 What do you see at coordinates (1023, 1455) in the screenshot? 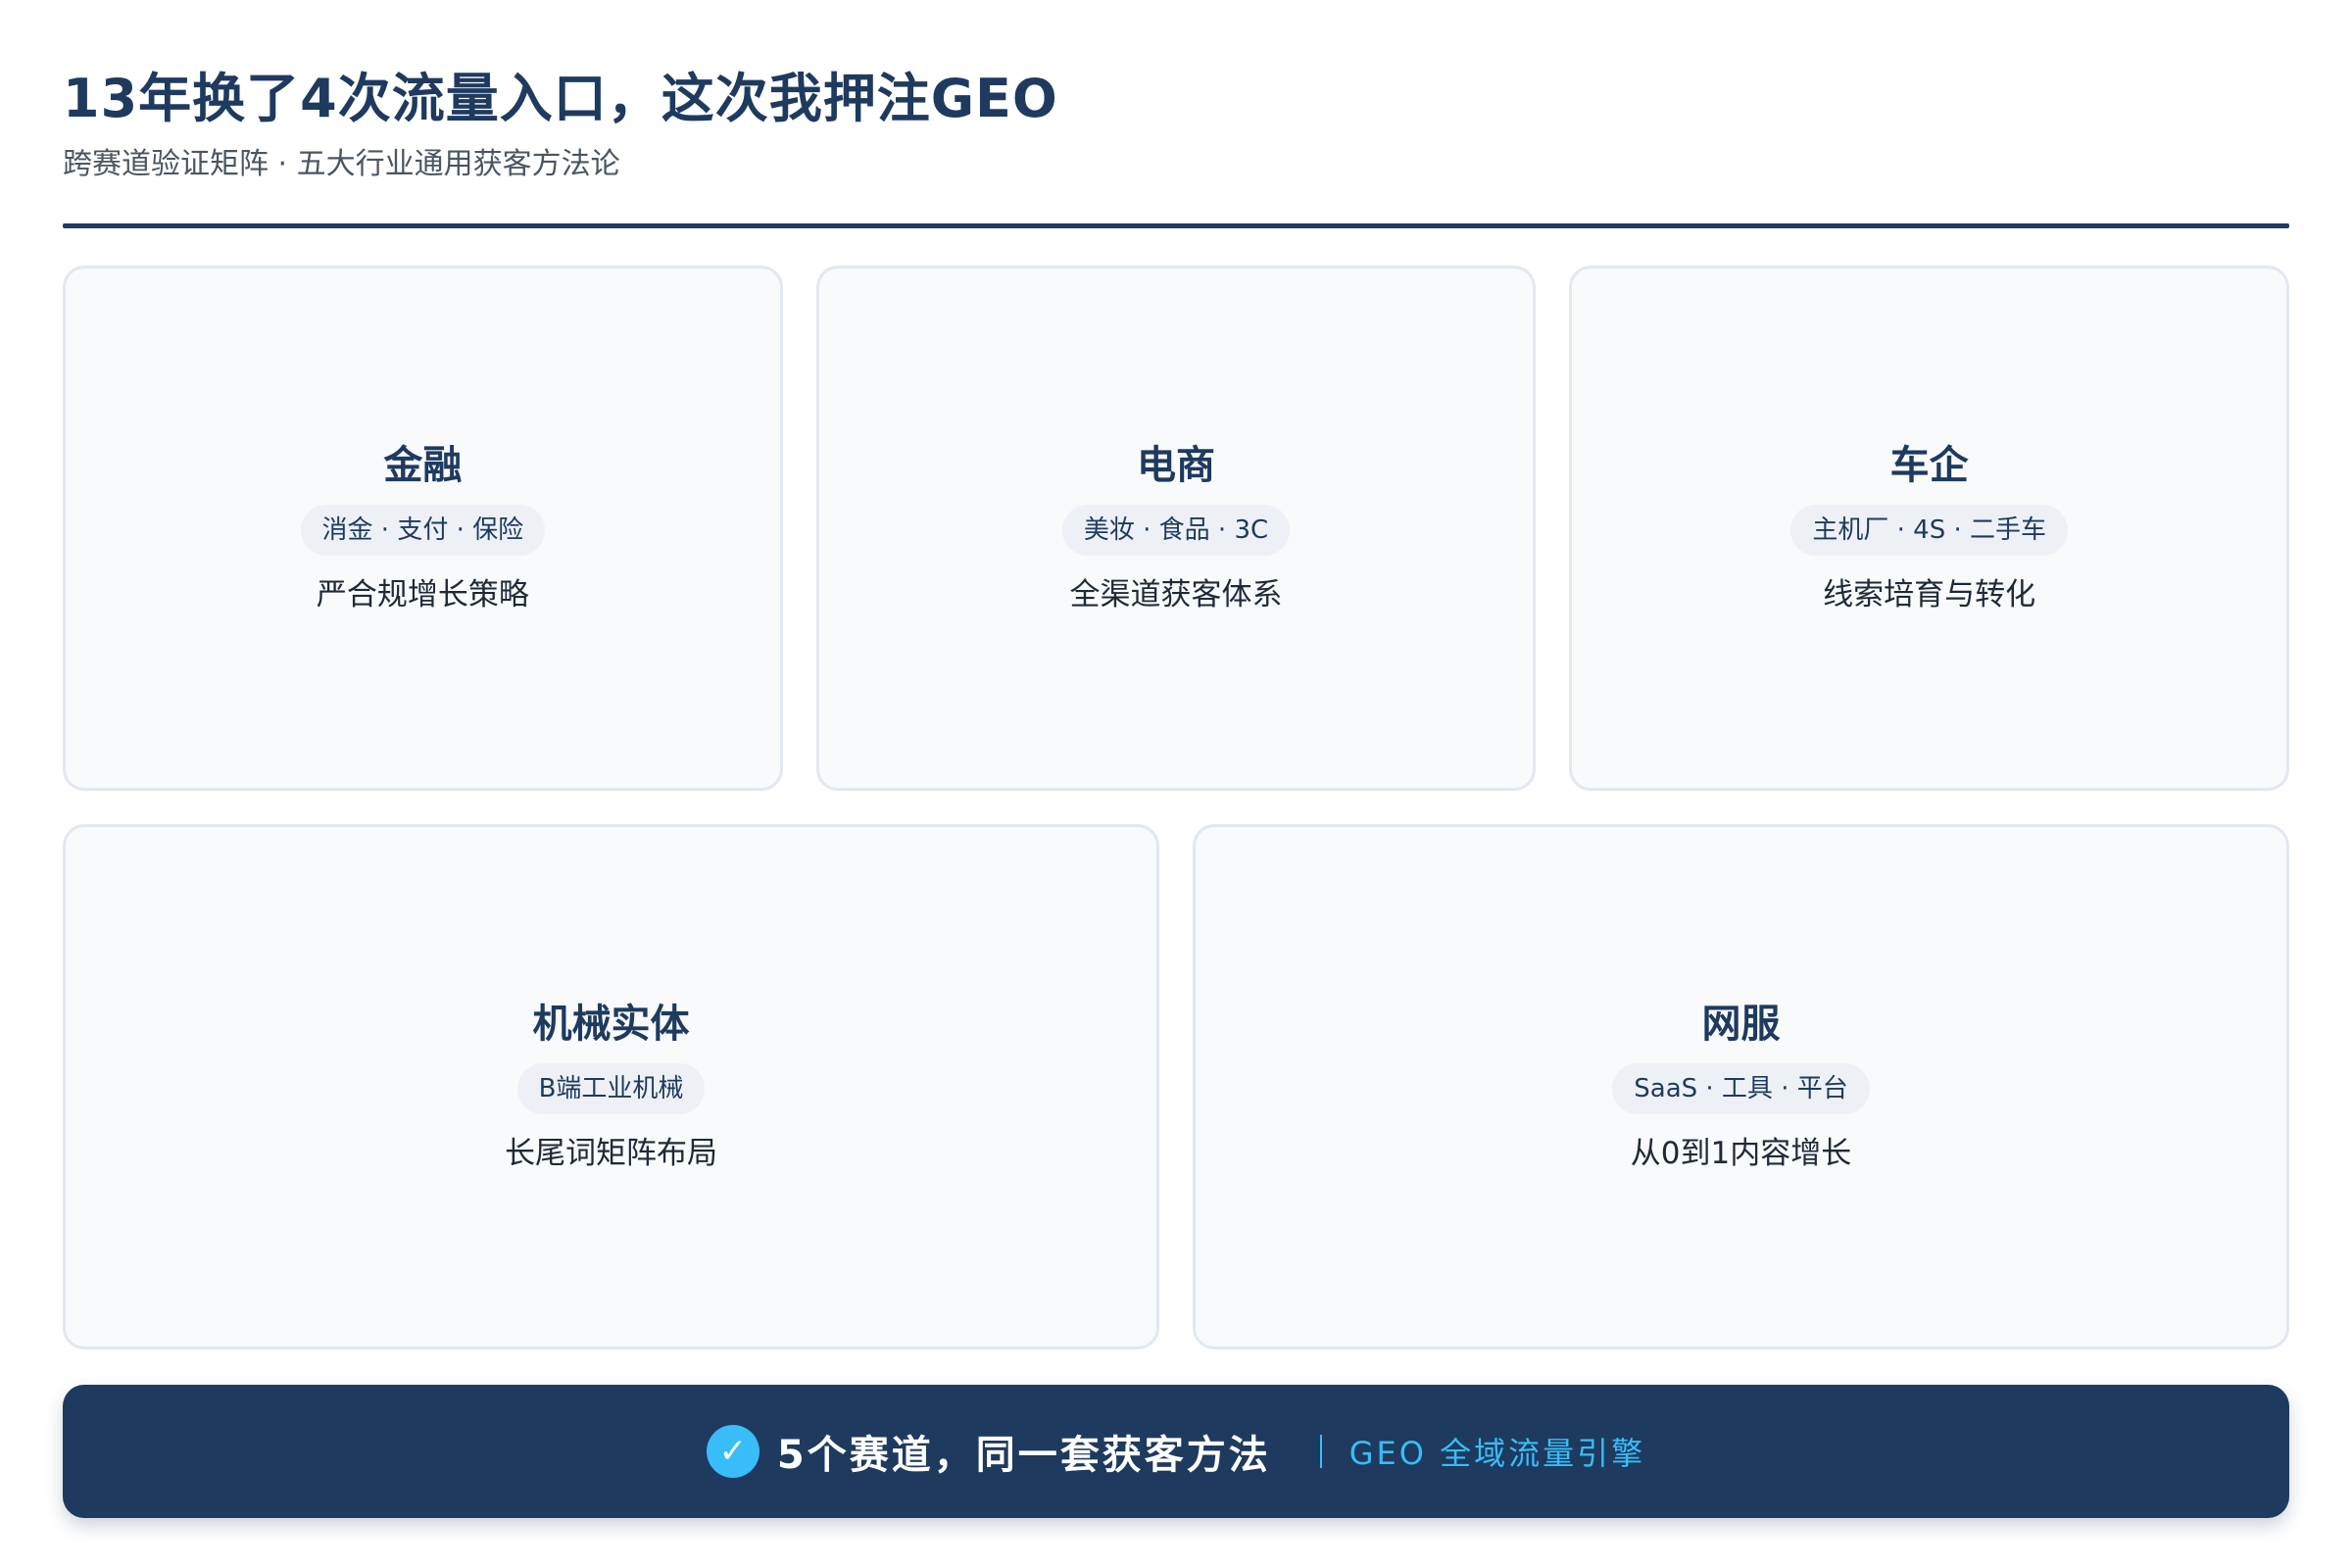
I see `banner-main-text: 5个赛道，同一套获客方法` at bounding box center [1023, 1455].